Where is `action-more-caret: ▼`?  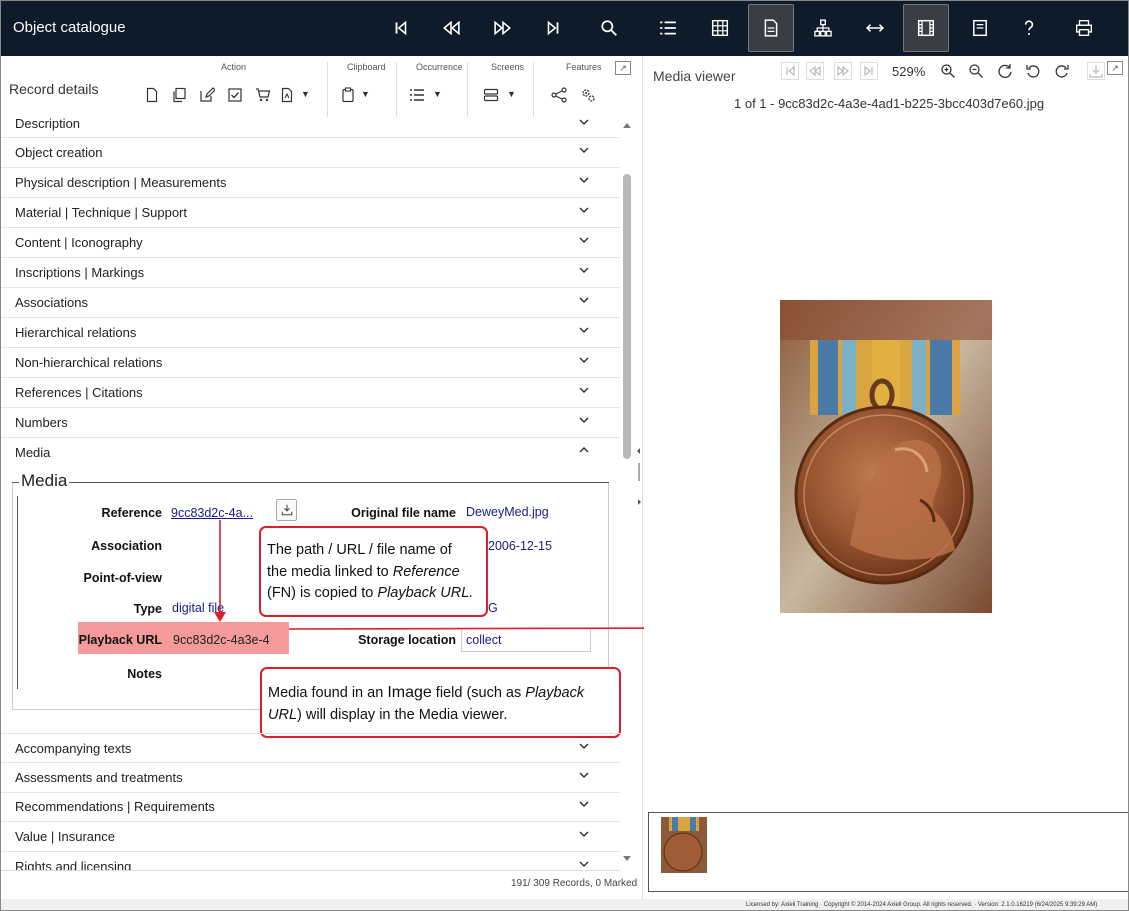
action-more-caret: ▼ is located at coordinates (305, 94).